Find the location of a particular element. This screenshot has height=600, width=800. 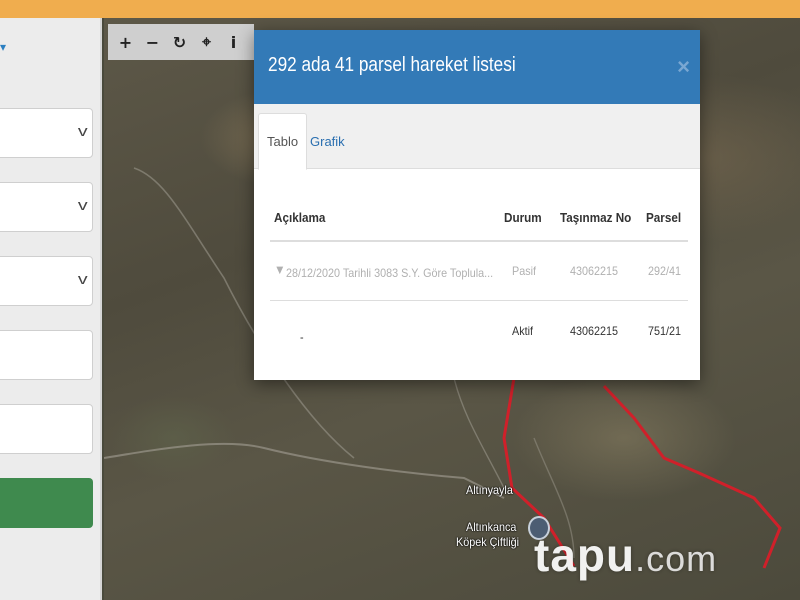

row-parsel: 751/21 is located at coordinates (665, 331).